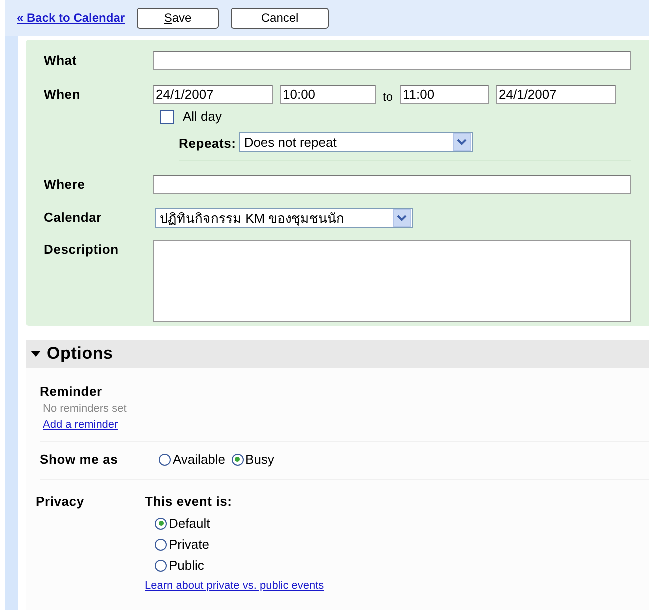  Describe the element at coordinates (61, 60) in the screenshot. I see `field-label: What` at that location.